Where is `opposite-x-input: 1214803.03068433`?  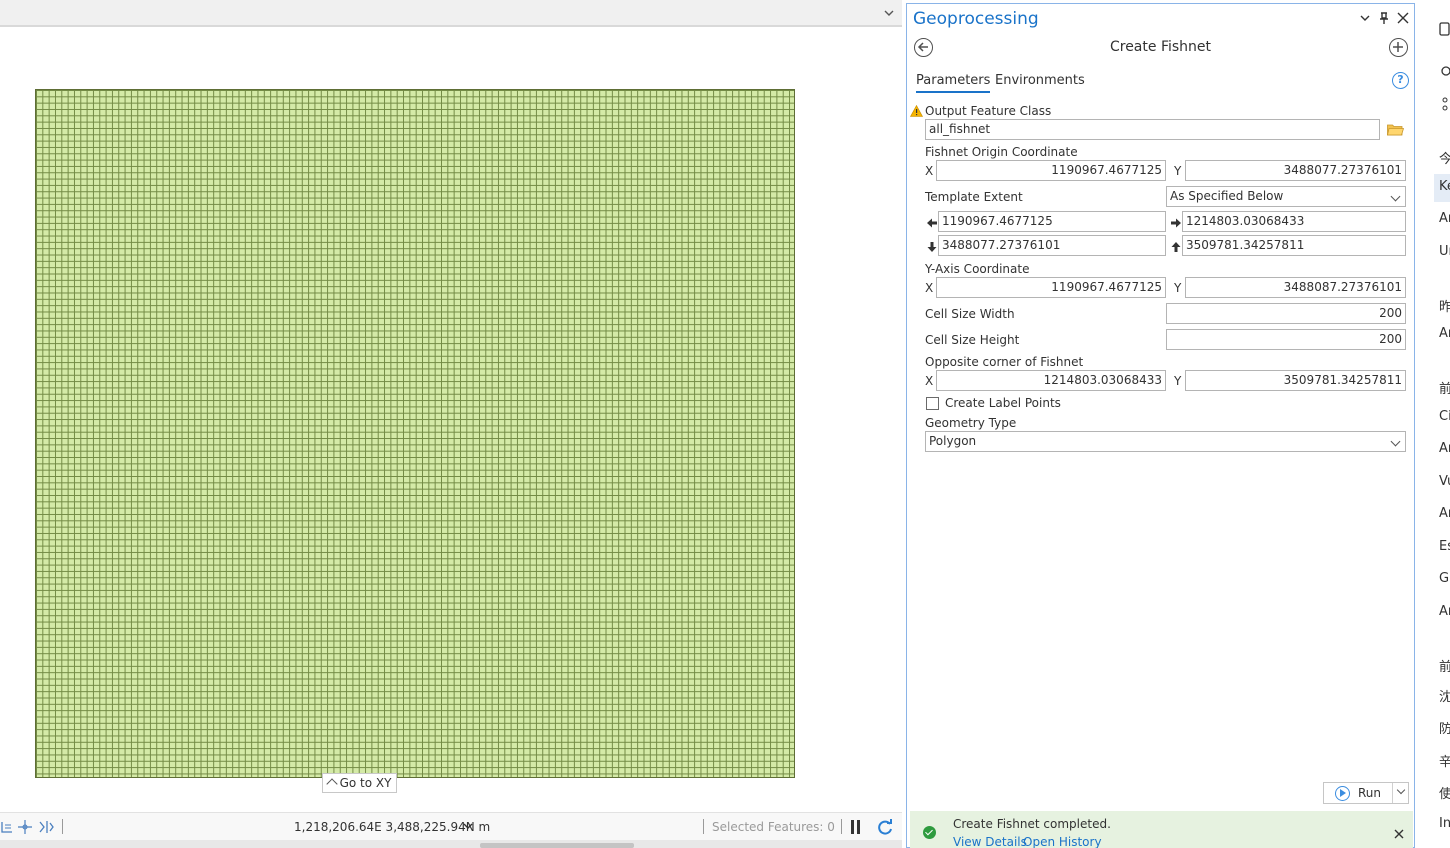 opposite-x-input: 1214803.03068433 is located at coordinates (1051, 380).